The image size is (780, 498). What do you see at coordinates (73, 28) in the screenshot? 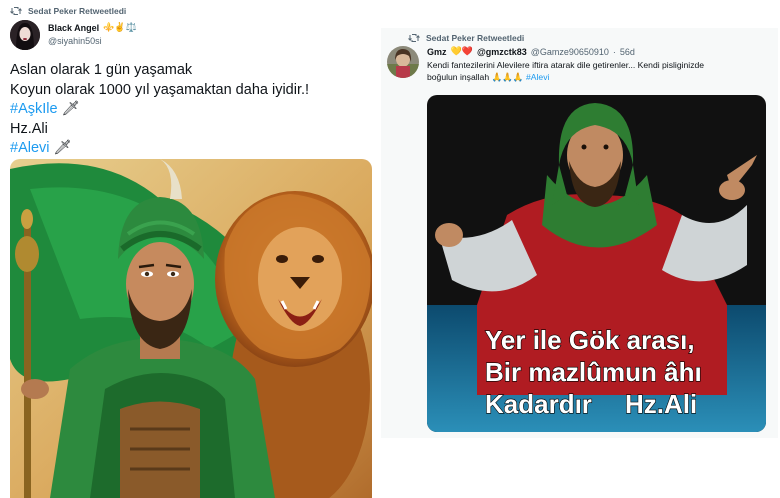
I see `author-name: Black Angel` at bounding box center [73, 28].